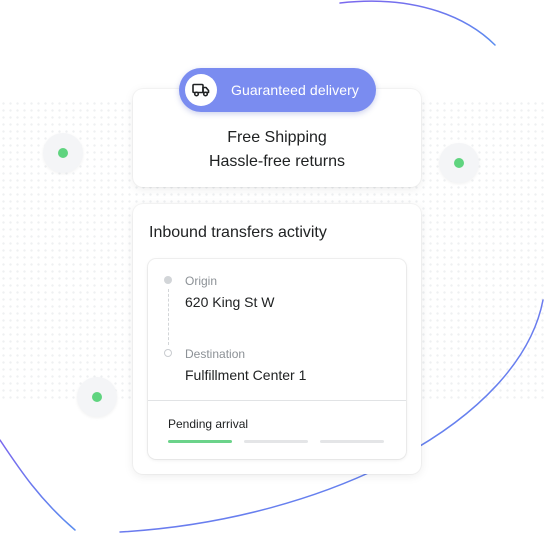 The image size is (544, 534). Describe the element at coordinates (168, 280) in the screenshot. I see `origin-dot-icon` at that location.